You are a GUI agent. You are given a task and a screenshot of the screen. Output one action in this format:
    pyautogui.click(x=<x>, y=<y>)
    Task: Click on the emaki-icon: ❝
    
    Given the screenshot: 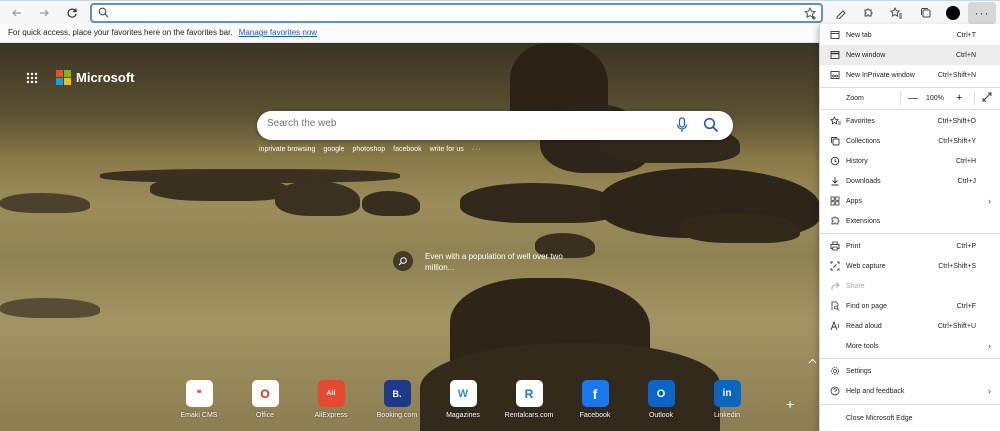 What is the action you would take?
    pyautogui.click(x=199, y=393)
    